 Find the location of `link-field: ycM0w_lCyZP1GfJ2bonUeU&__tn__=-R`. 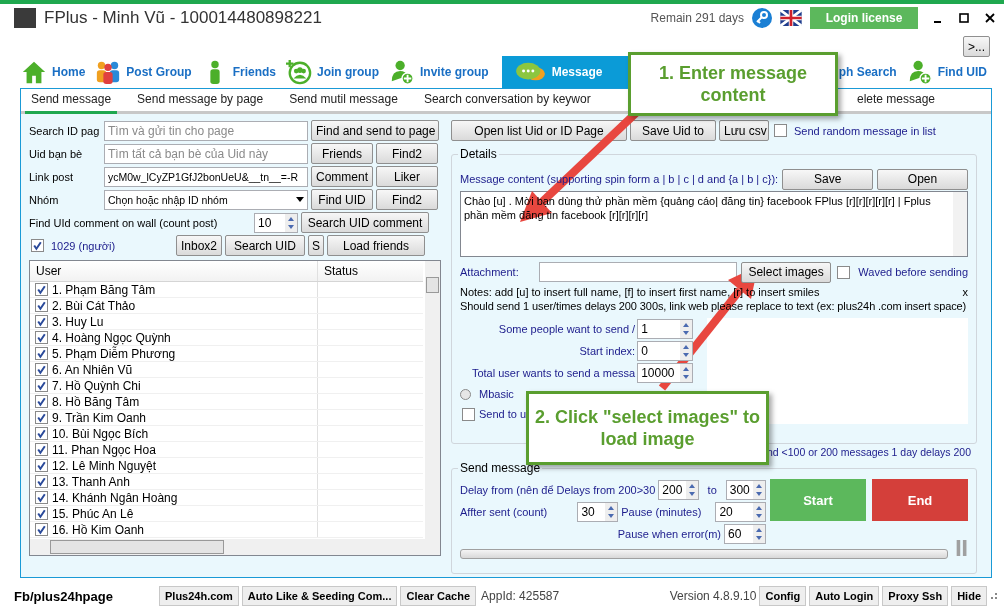

link-field: ycM0w_lCyZP1GfJ2bonUeU&__tn__=-R is located at coordinates (206, 176).